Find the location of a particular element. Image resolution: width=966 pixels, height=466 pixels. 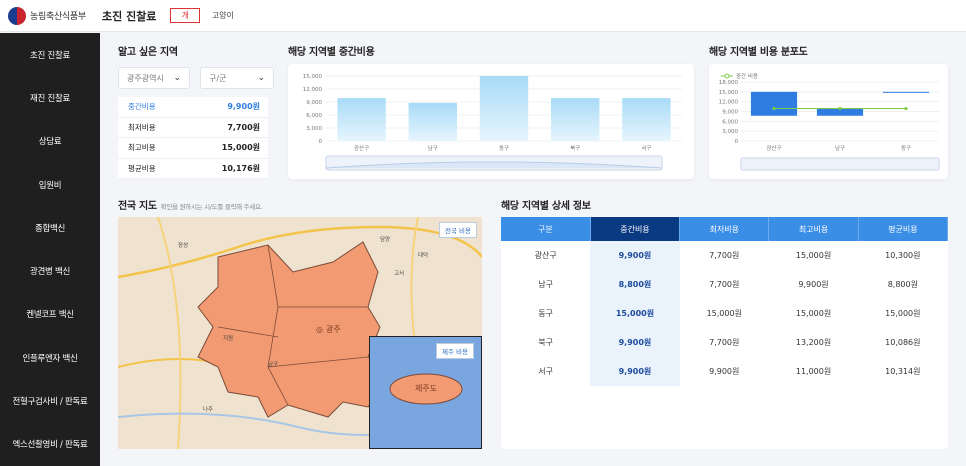

dist-chart-title: 해당 지역별 비용 분포도 is located at coordinates (758, 52).